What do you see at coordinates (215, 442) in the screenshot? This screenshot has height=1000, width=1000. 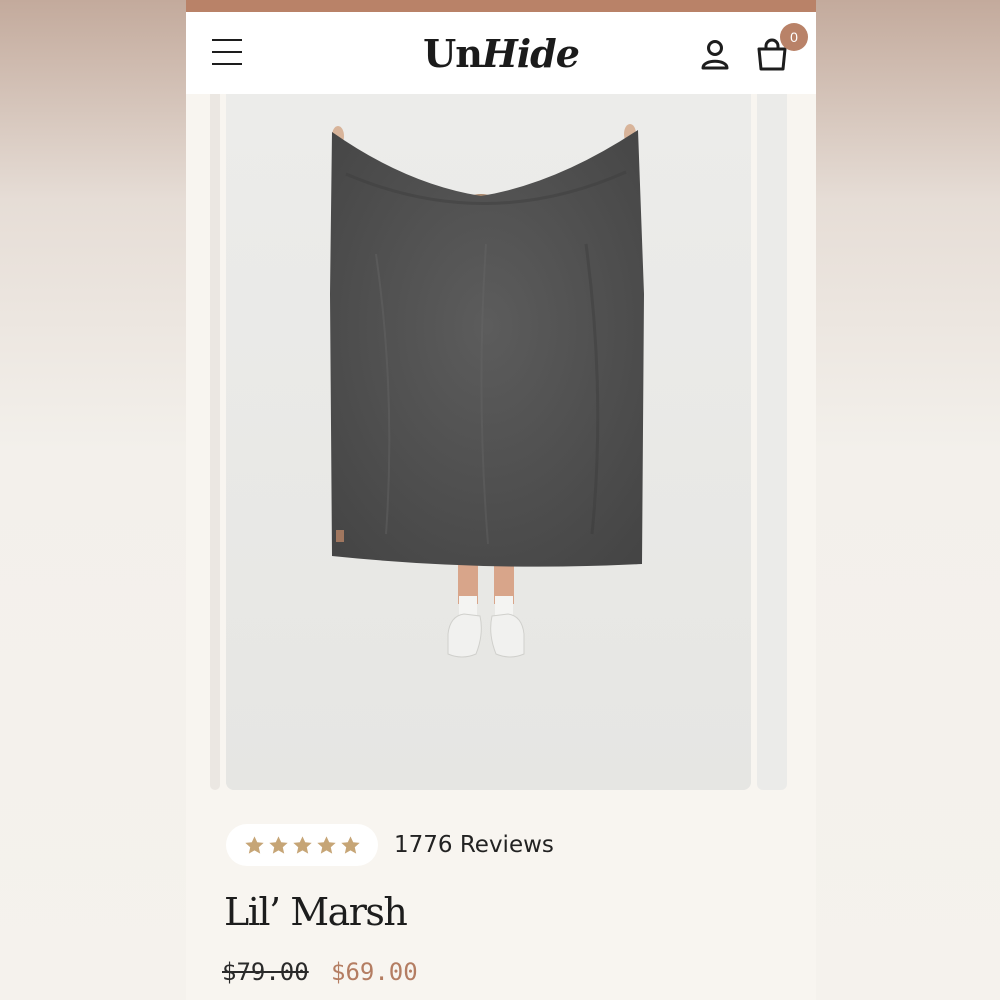 I see `previous-slide` at bounding box center [215, 442].